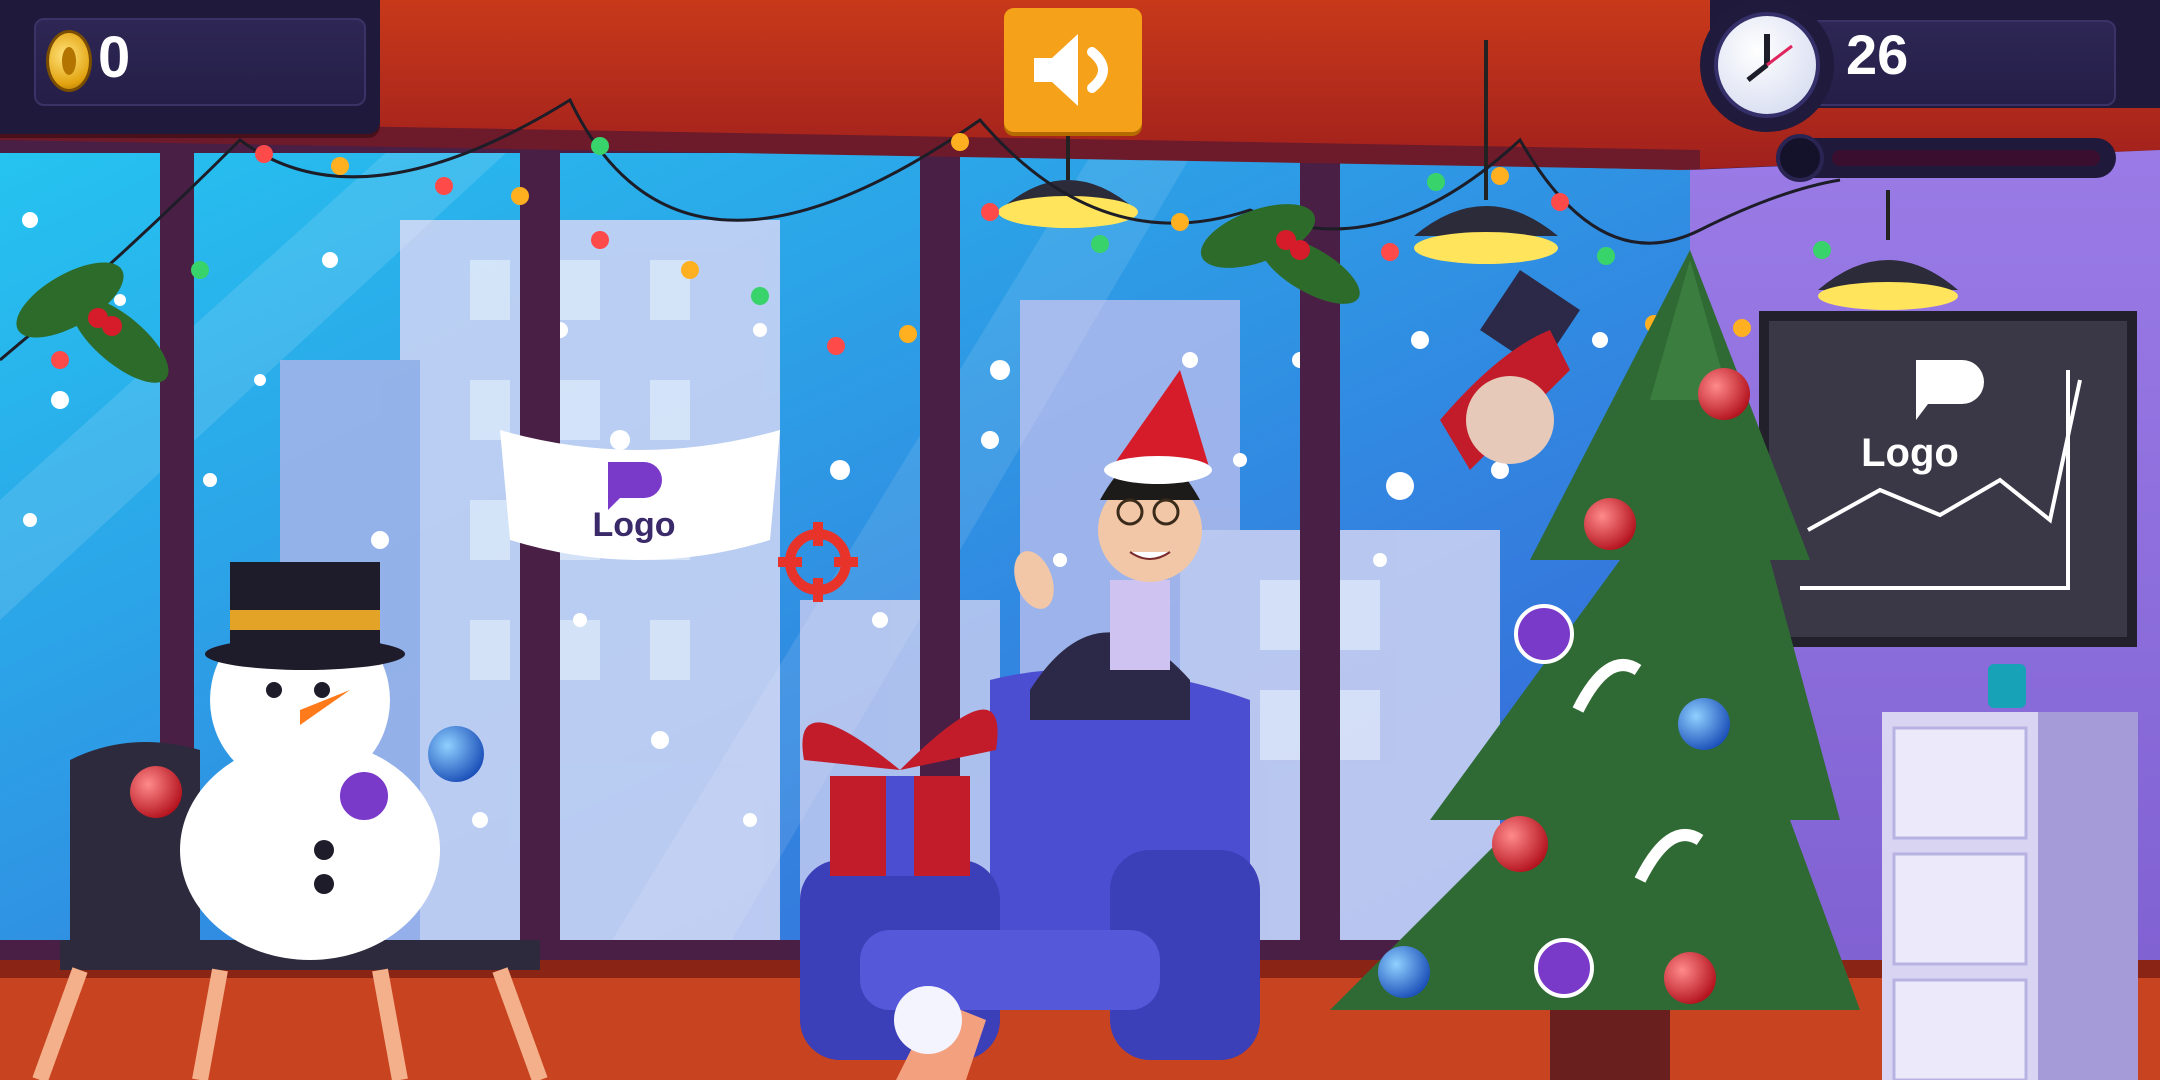 The image size is (2160, 1080). I want to click on level-progress-bar, so click(1946, 158).